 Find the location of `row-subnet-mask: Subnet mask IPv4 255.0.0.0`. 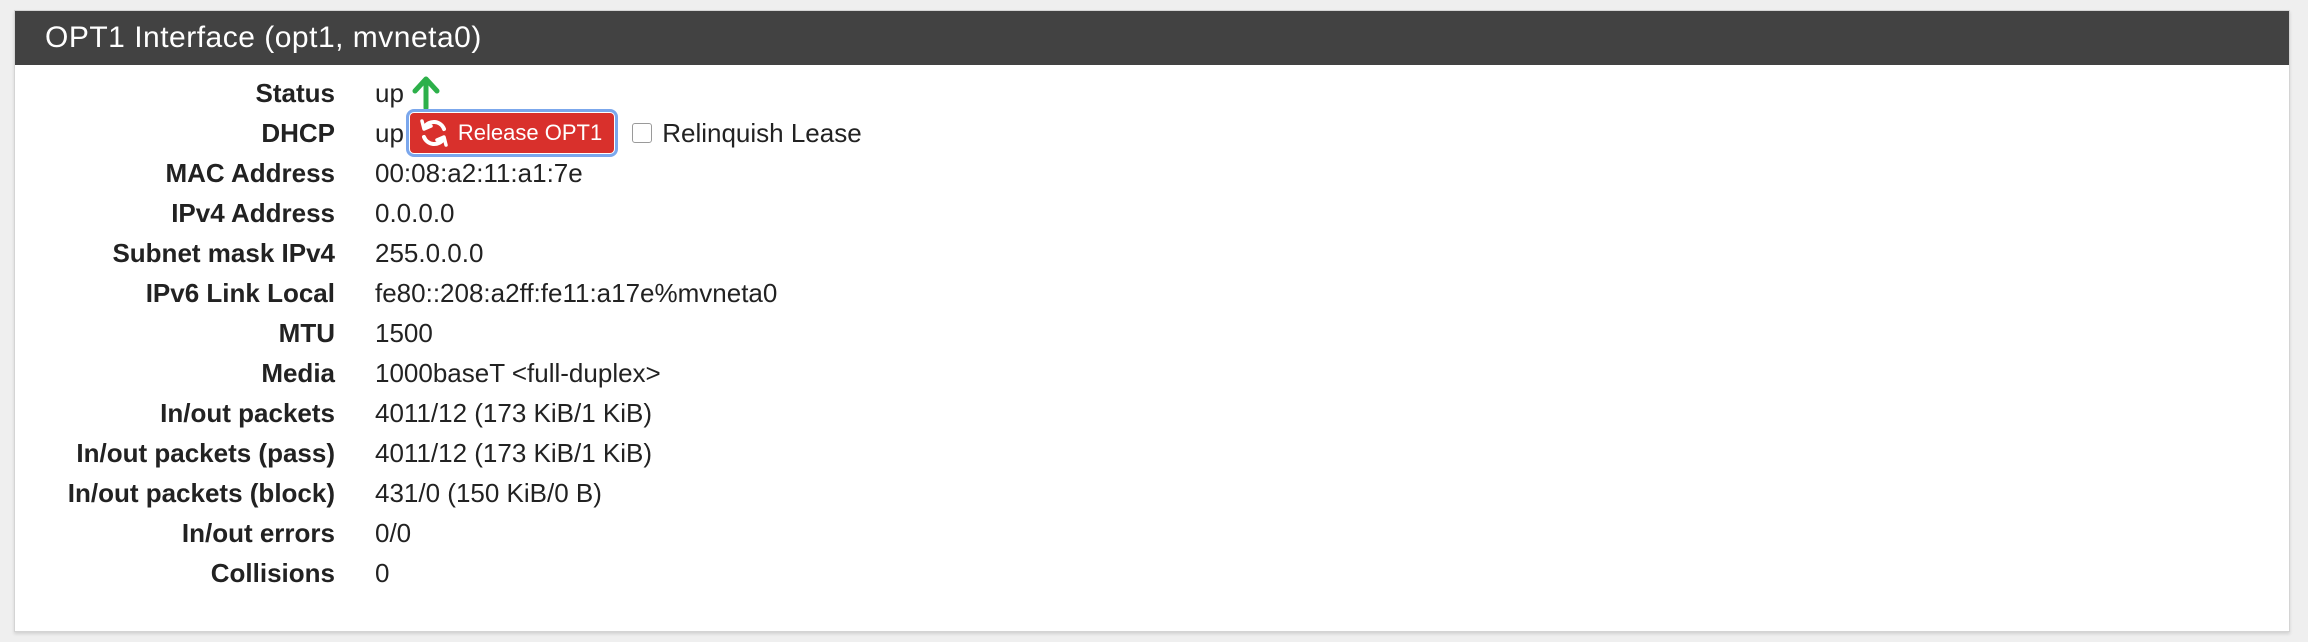

row-subnet-mask: Subnet mask IPv4 255.0.0.0 is located at coordinates (1152, 253).